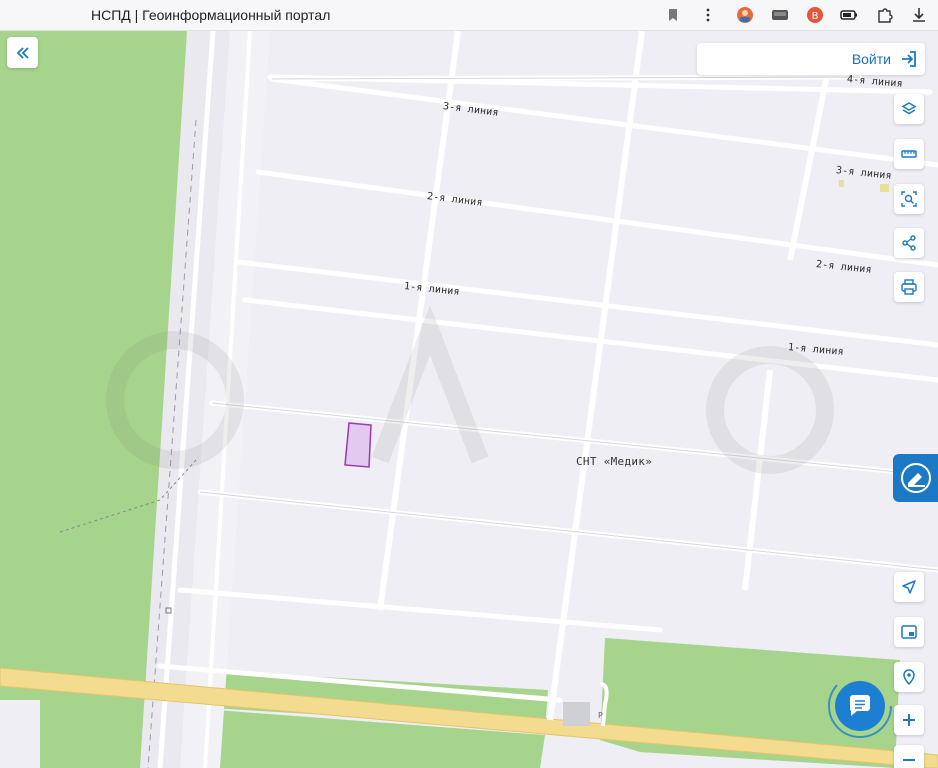 The height and width of the screenshot is (768, 938). Describe the element at coordinates (708, 15) in the screenshot. I see `more-vertical-icon` at that location.